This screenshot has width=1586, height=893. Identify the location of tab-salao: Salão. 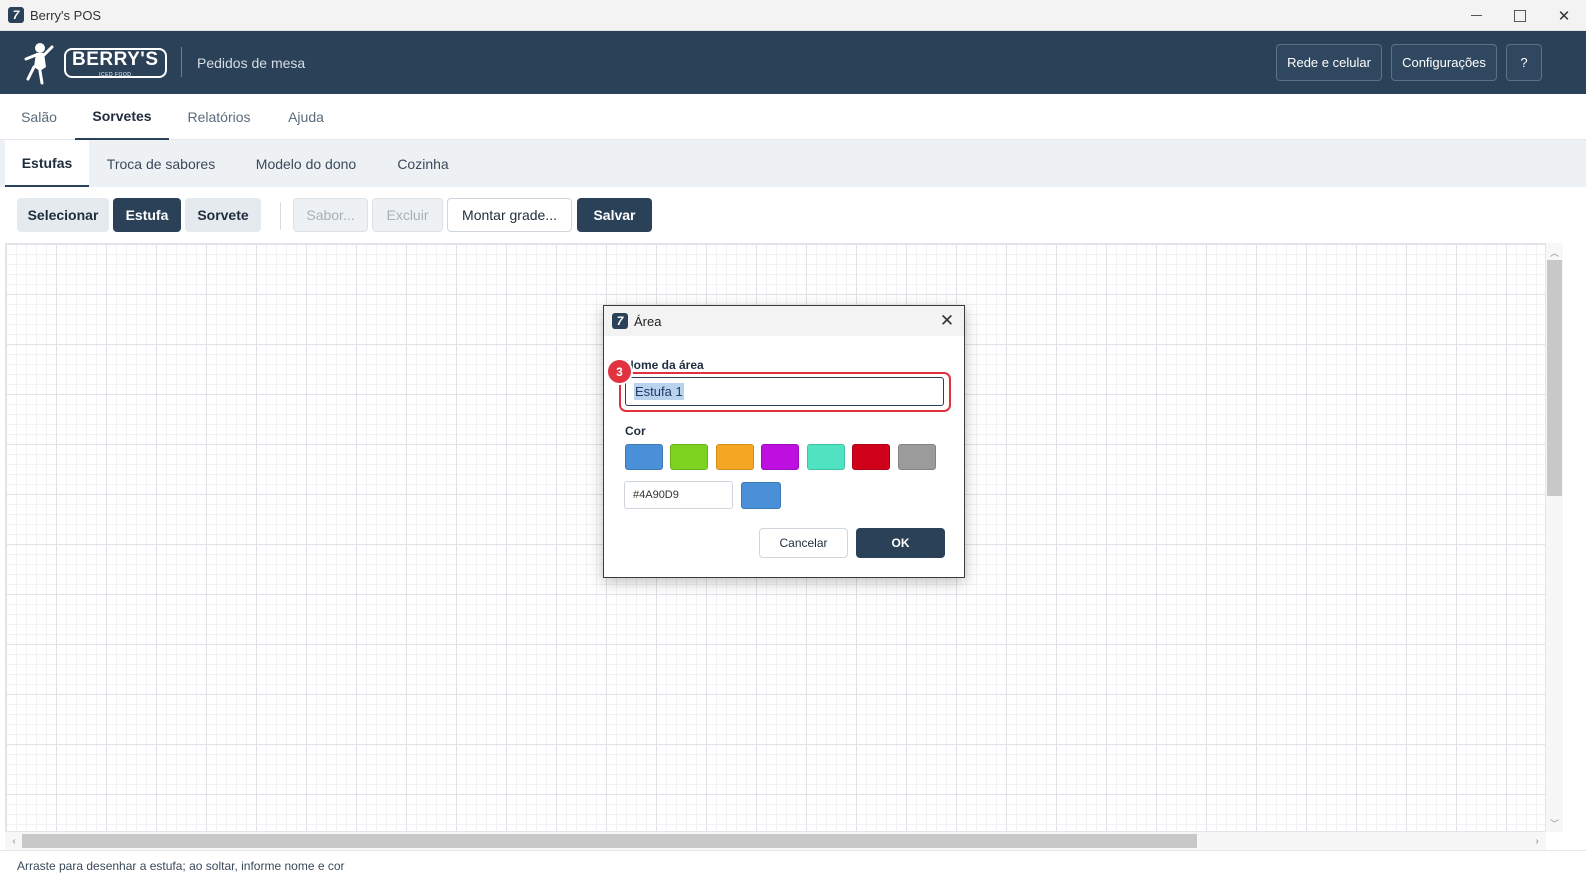
(39, 117).